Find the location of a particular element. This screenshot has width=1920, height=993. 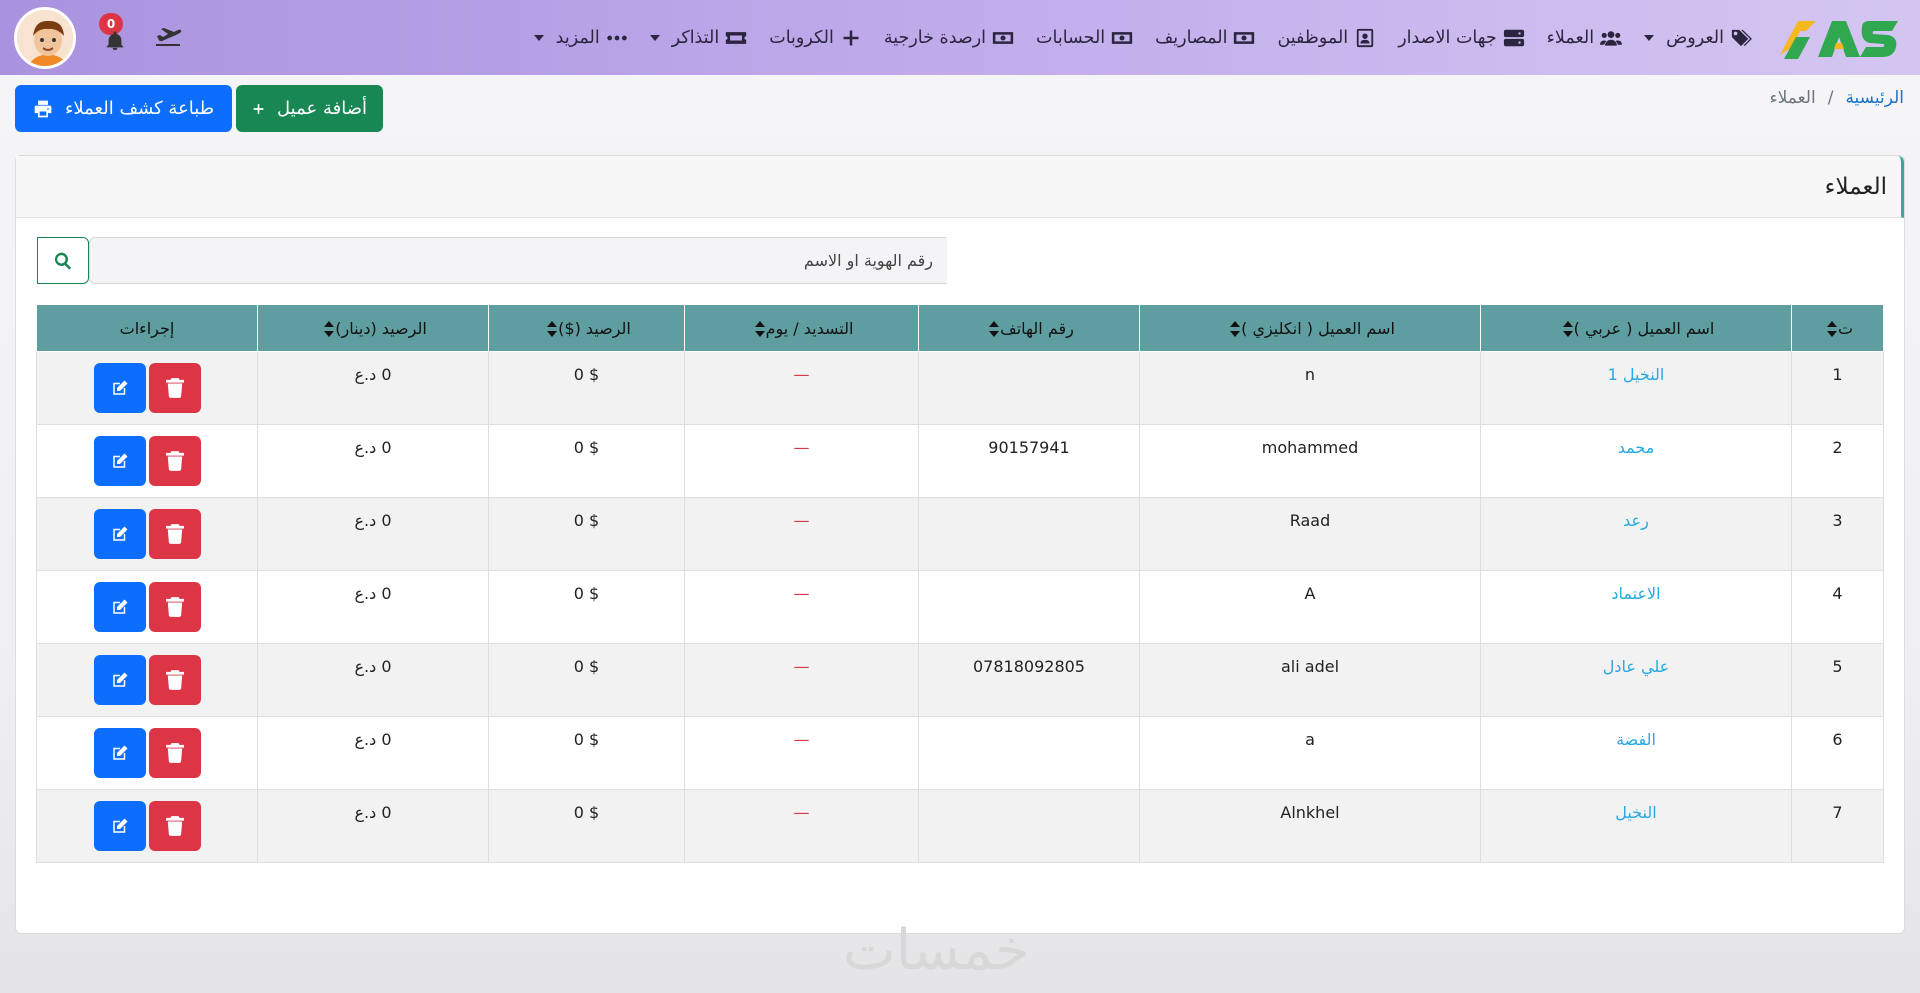

brand-logo is located at coordinates (1839, 38).